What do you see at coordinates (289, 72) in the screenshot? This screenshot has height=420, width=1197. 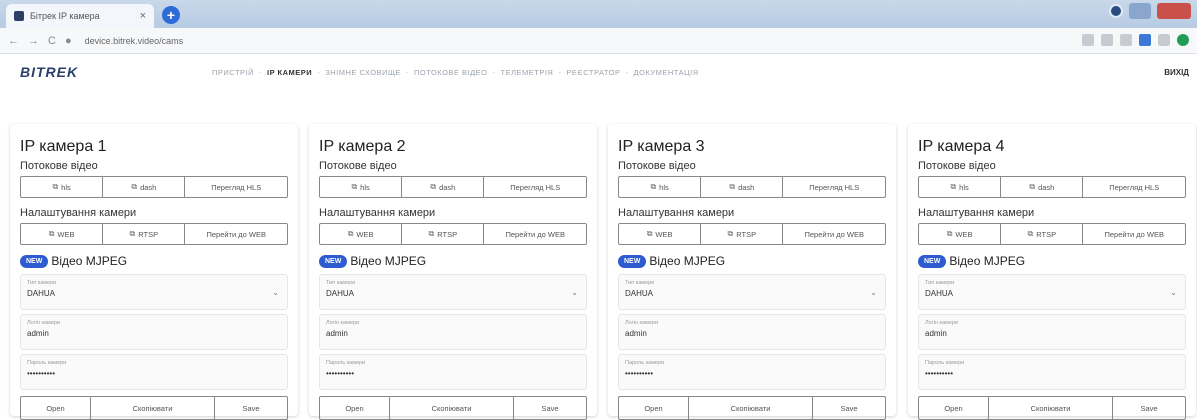 I see `nav-item: IP КАМЕРИ` at bounding box center [289, 72].